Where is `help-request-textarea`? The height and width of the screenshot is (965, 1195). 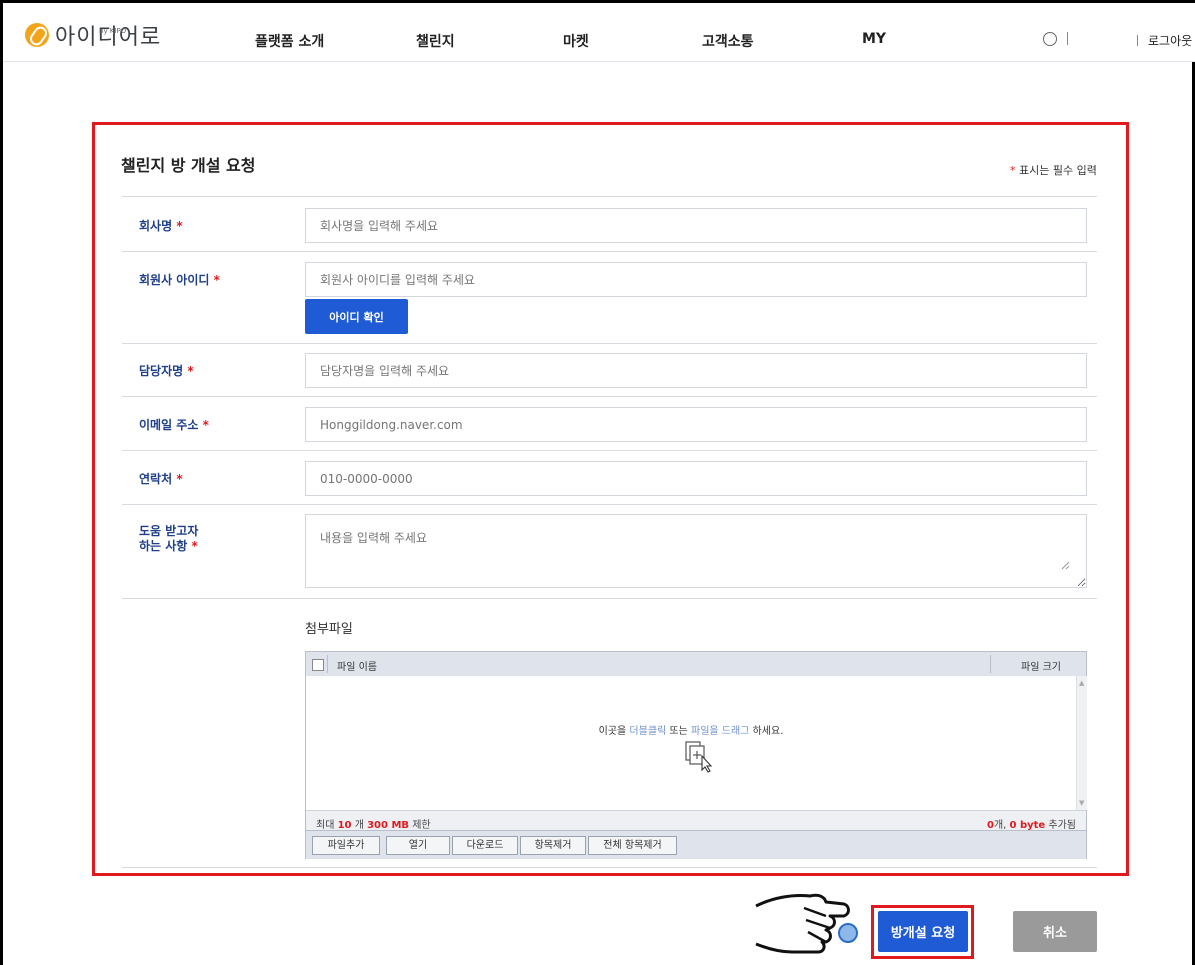 help-request-textarea is located at coordinates (696, 551).